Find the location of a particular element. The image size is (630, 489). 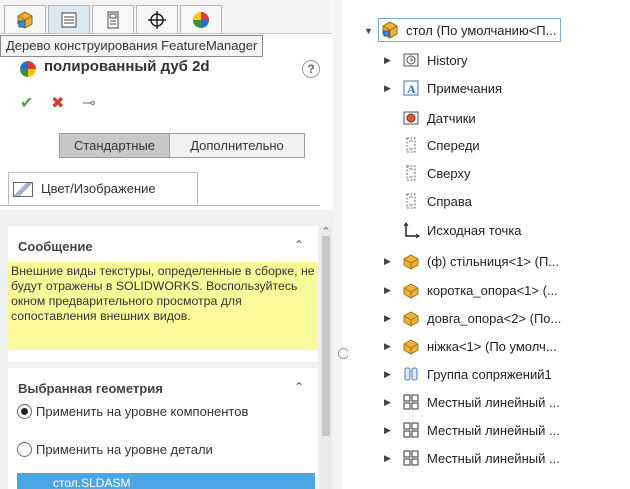

tab-label: Цвет/Изображение is located at coordinates (98, 188).